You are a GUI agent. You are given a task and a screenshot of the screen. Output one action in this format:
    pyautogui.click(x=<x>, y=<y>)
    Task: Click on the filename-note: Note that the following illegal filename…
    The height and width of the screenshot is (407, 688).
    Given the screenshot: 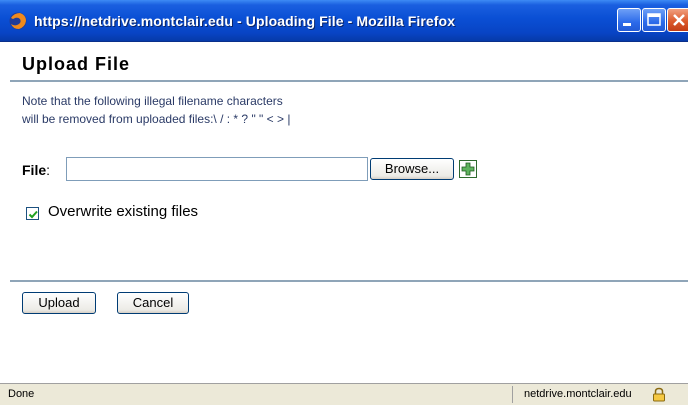 What is the action you would take?
    pyautogui.click(x=156, y=110)
    